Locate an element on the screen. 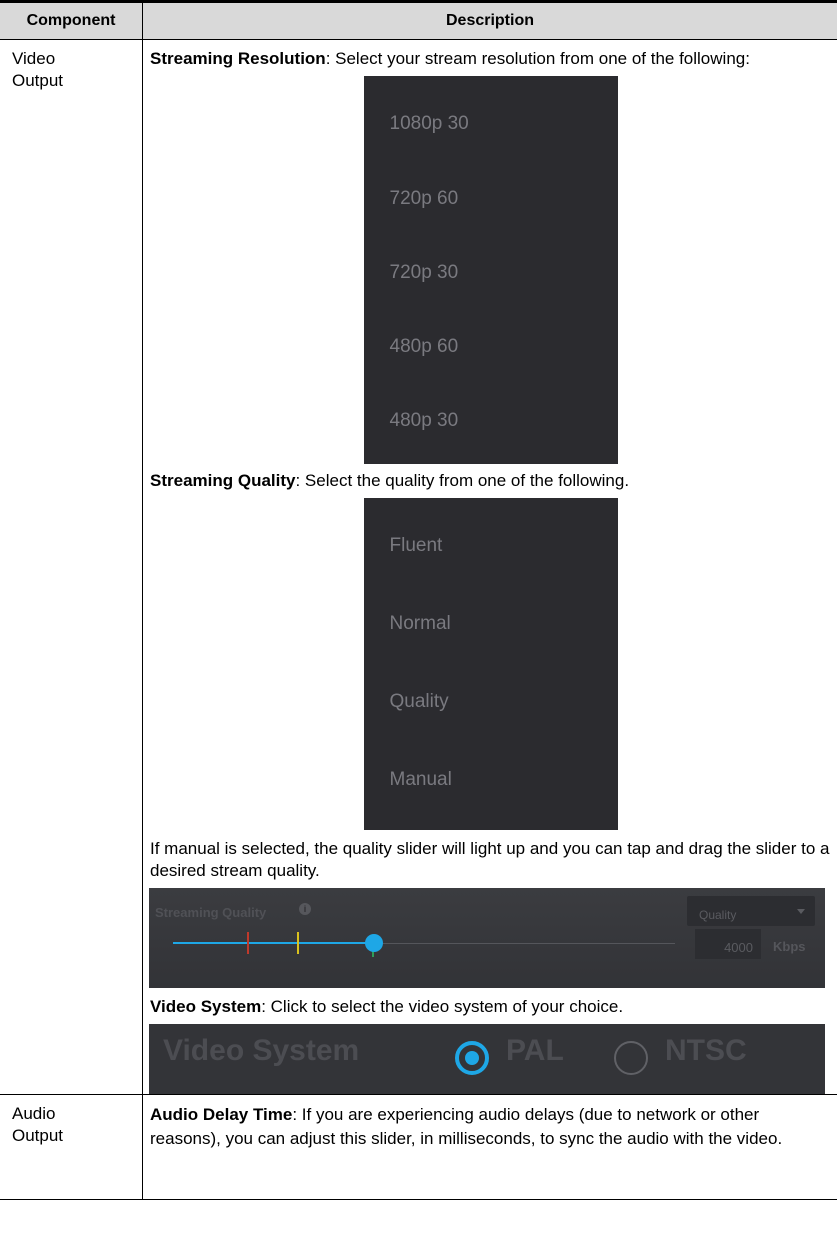  resolution-option: 1080p 30 is located at coordinates (491, 113).